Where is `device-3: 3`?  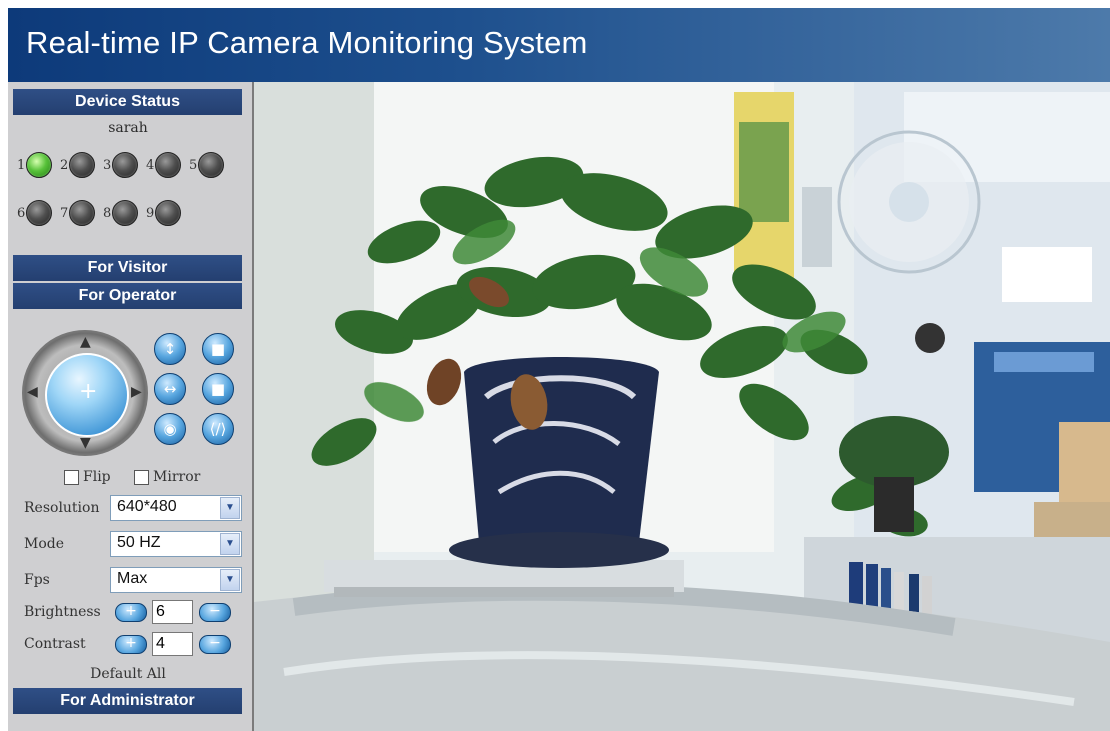
device-3: 3 is located at coordinates (121, 165).